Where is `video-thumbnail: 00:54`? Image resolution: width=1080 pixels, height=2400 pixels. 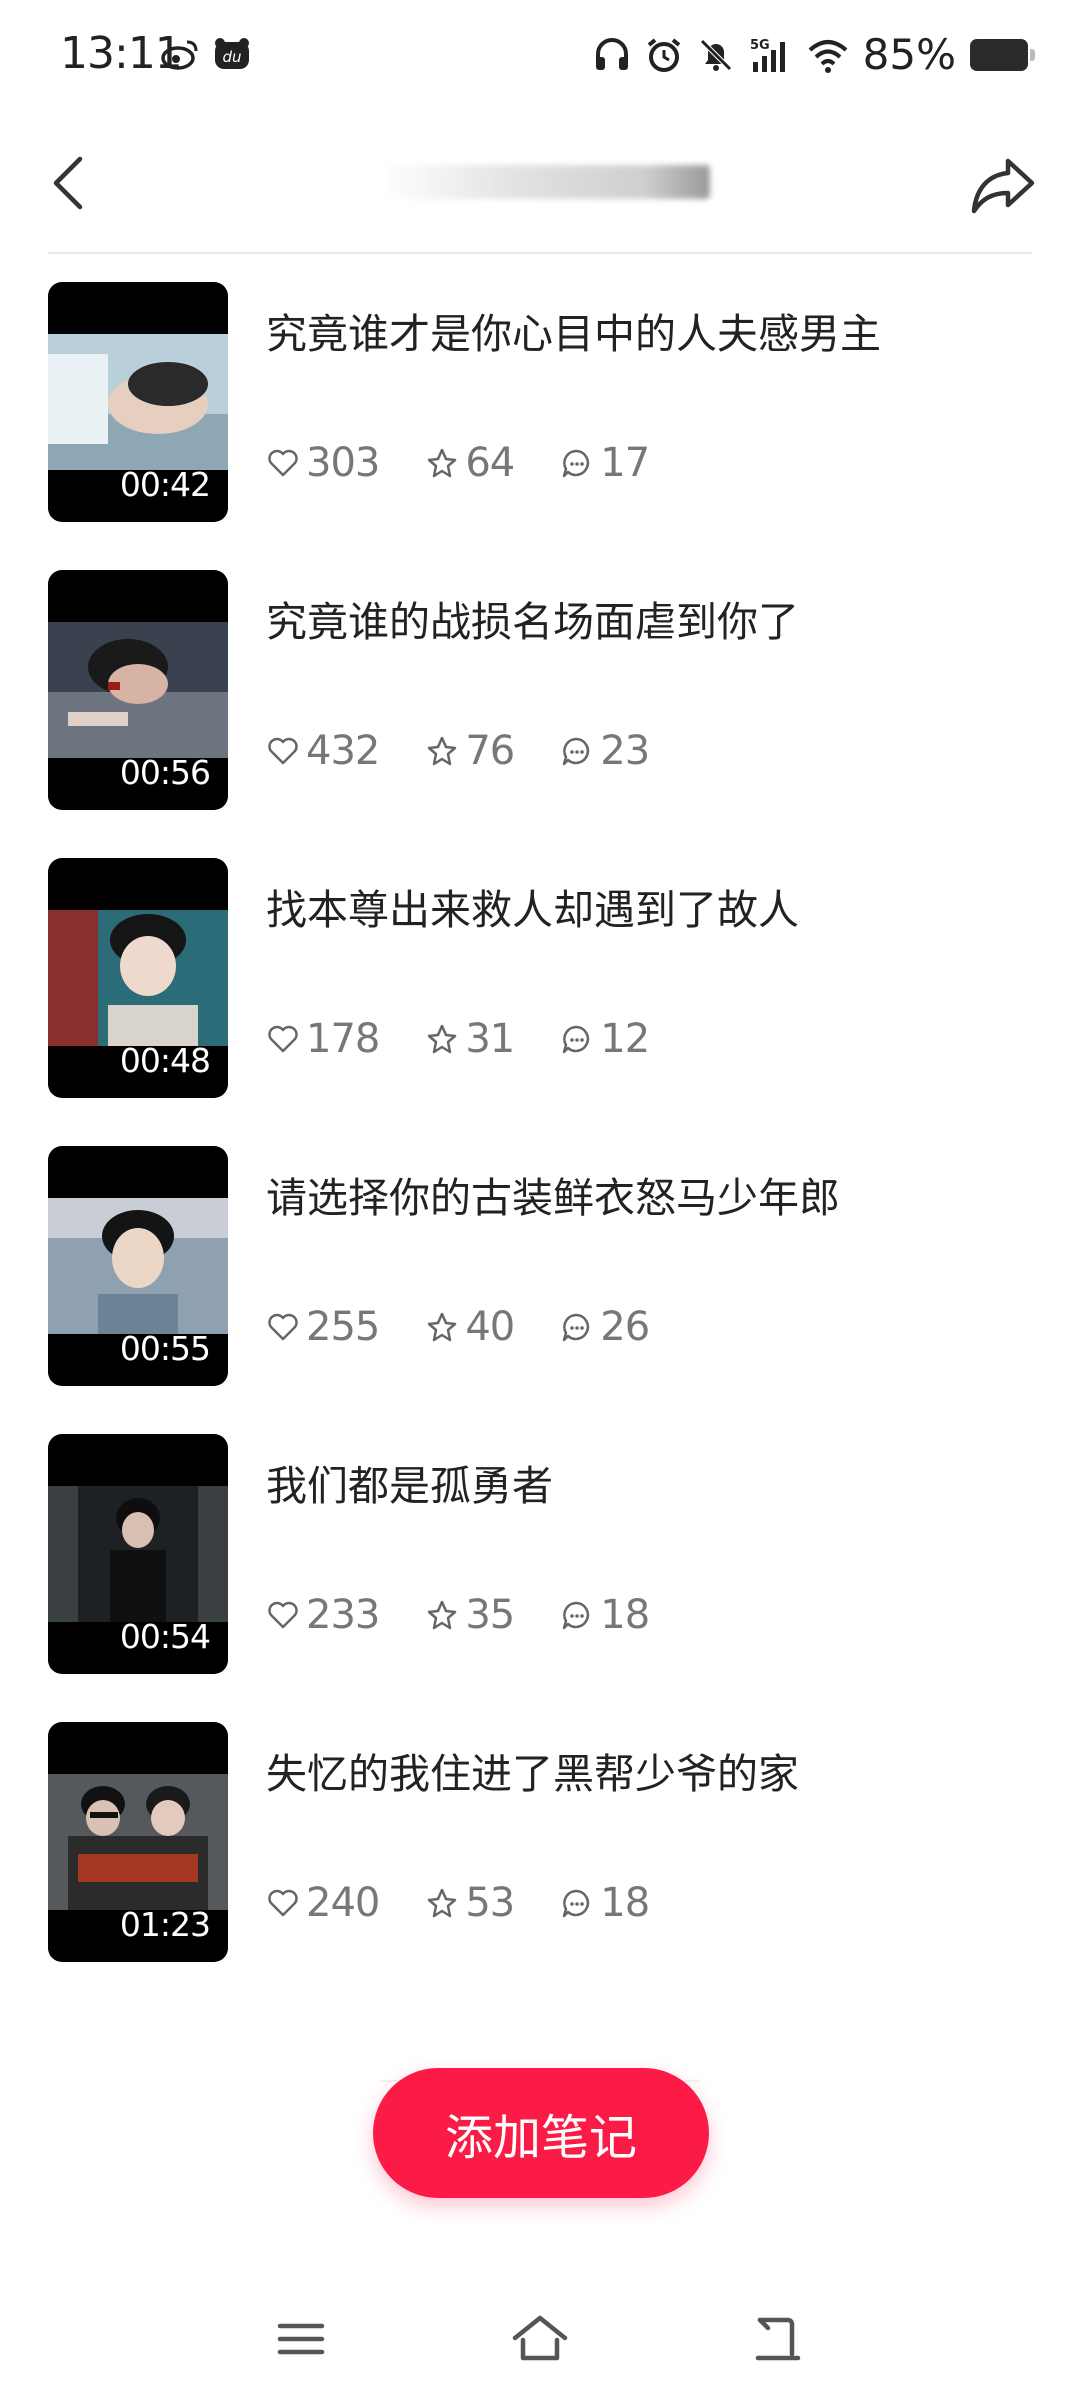 video-thumbnail: 00:54 is located at coordinates (138, 1554).